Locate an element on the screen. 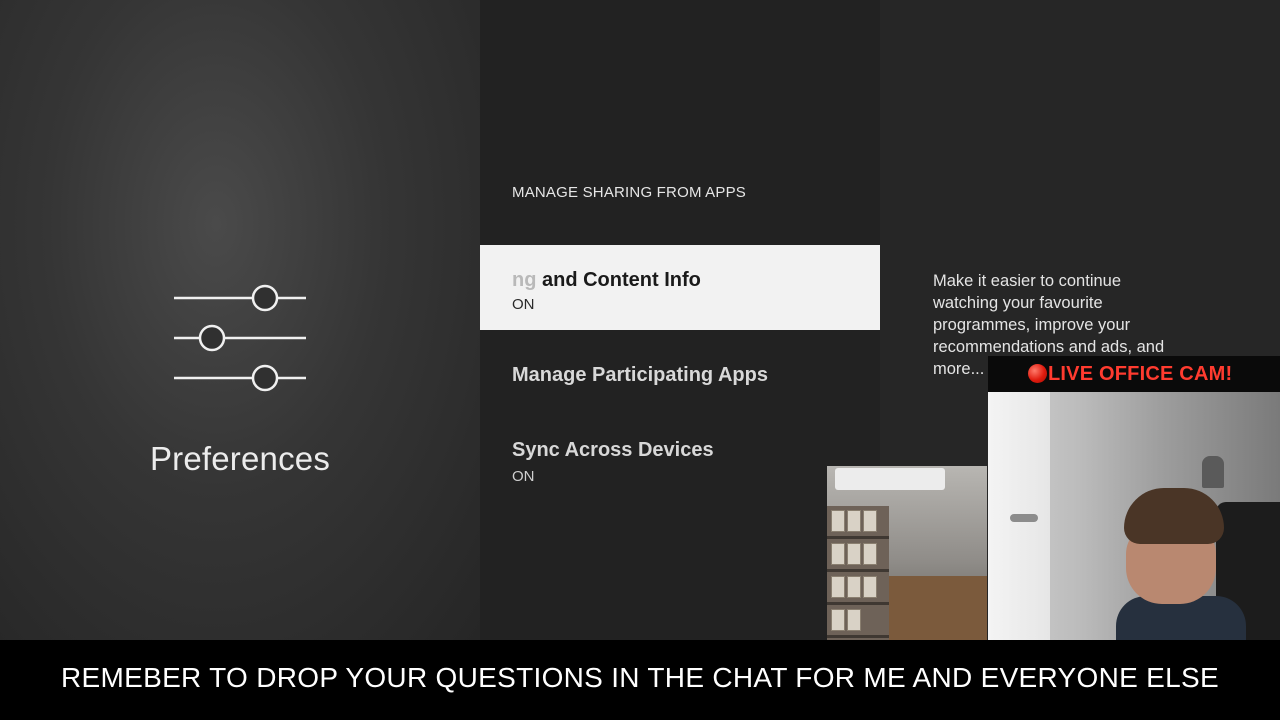  live-cam-label: LIVE OFFICE CAM! is located at coordinates (1140, 374).